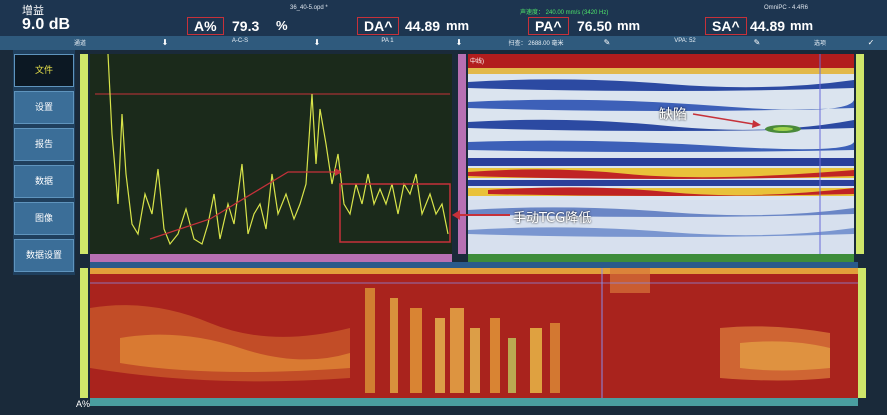  What do you see at coordinates (483, 215) in the screenshot?
I see `tcg-arrow-line` at bounding box center [483, 215].